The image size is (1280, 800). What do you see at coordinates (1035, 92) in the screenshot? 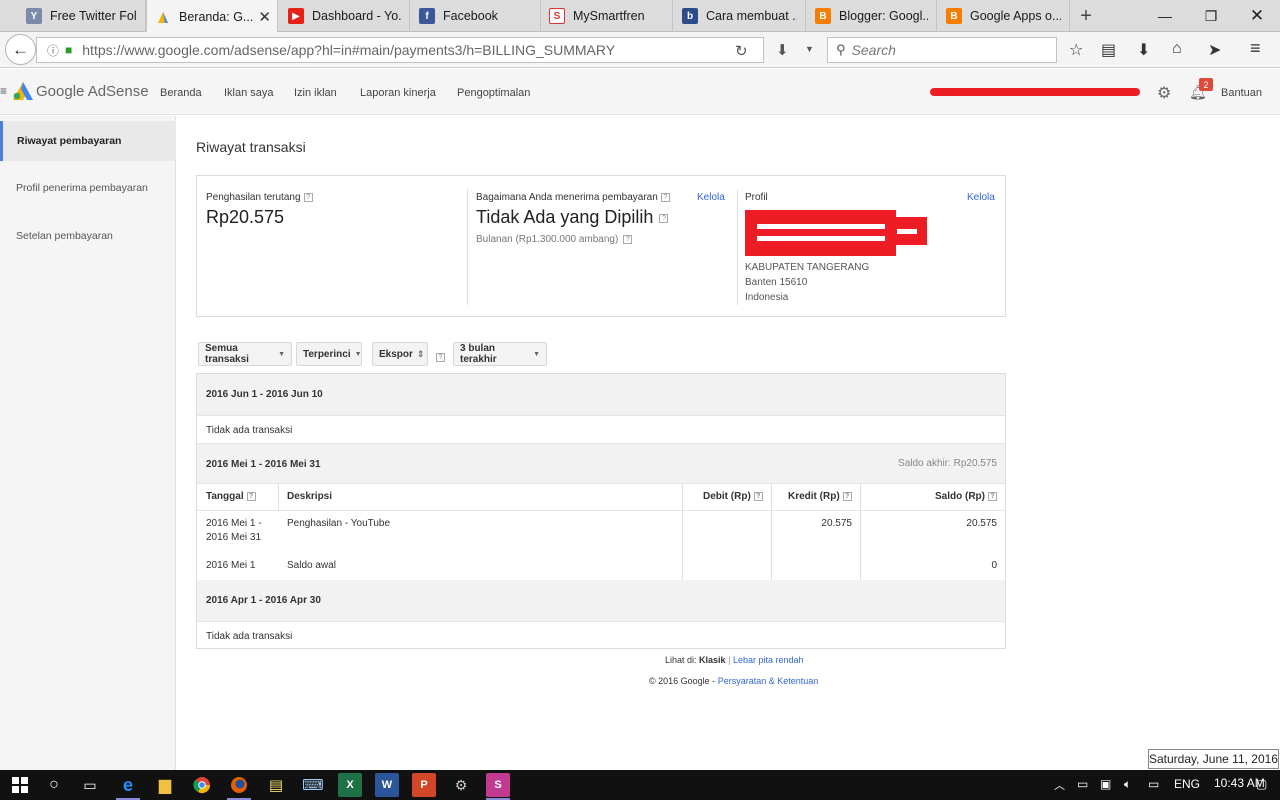
I see `redacted-account-name` at bounding box center [1035, 92].